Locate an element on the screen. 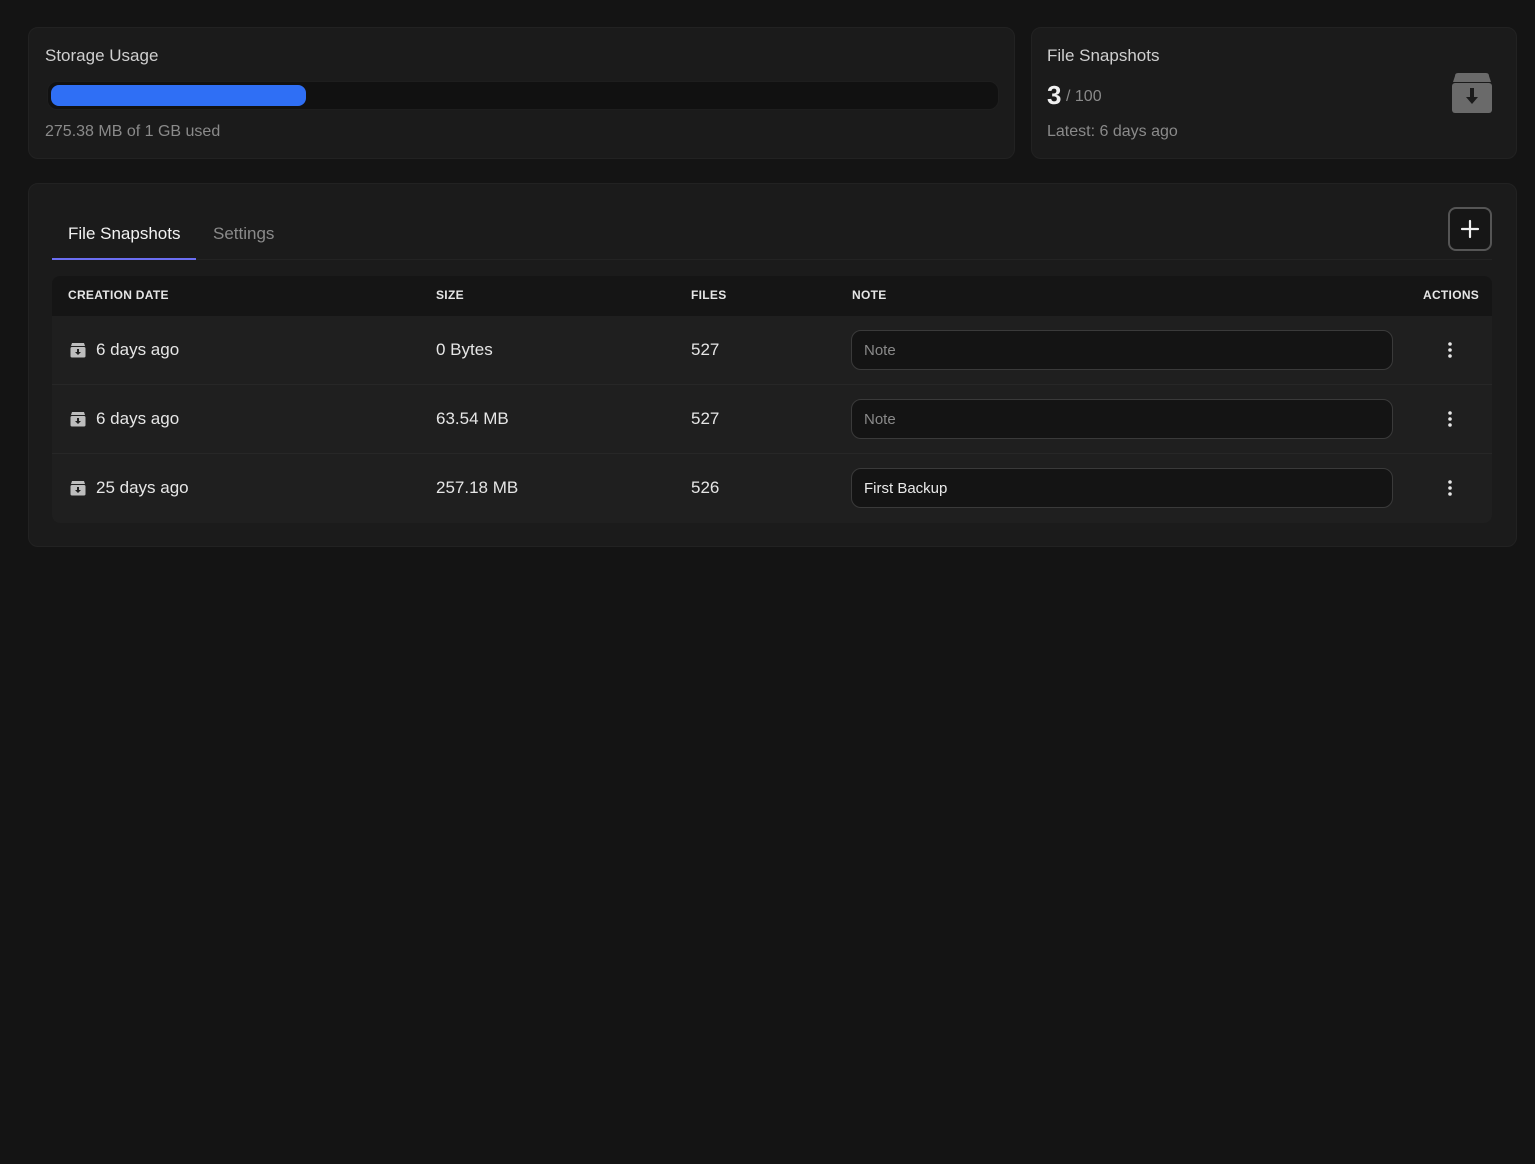  storage-usage-title: Storage Usage is located at coordinates (102, 55).